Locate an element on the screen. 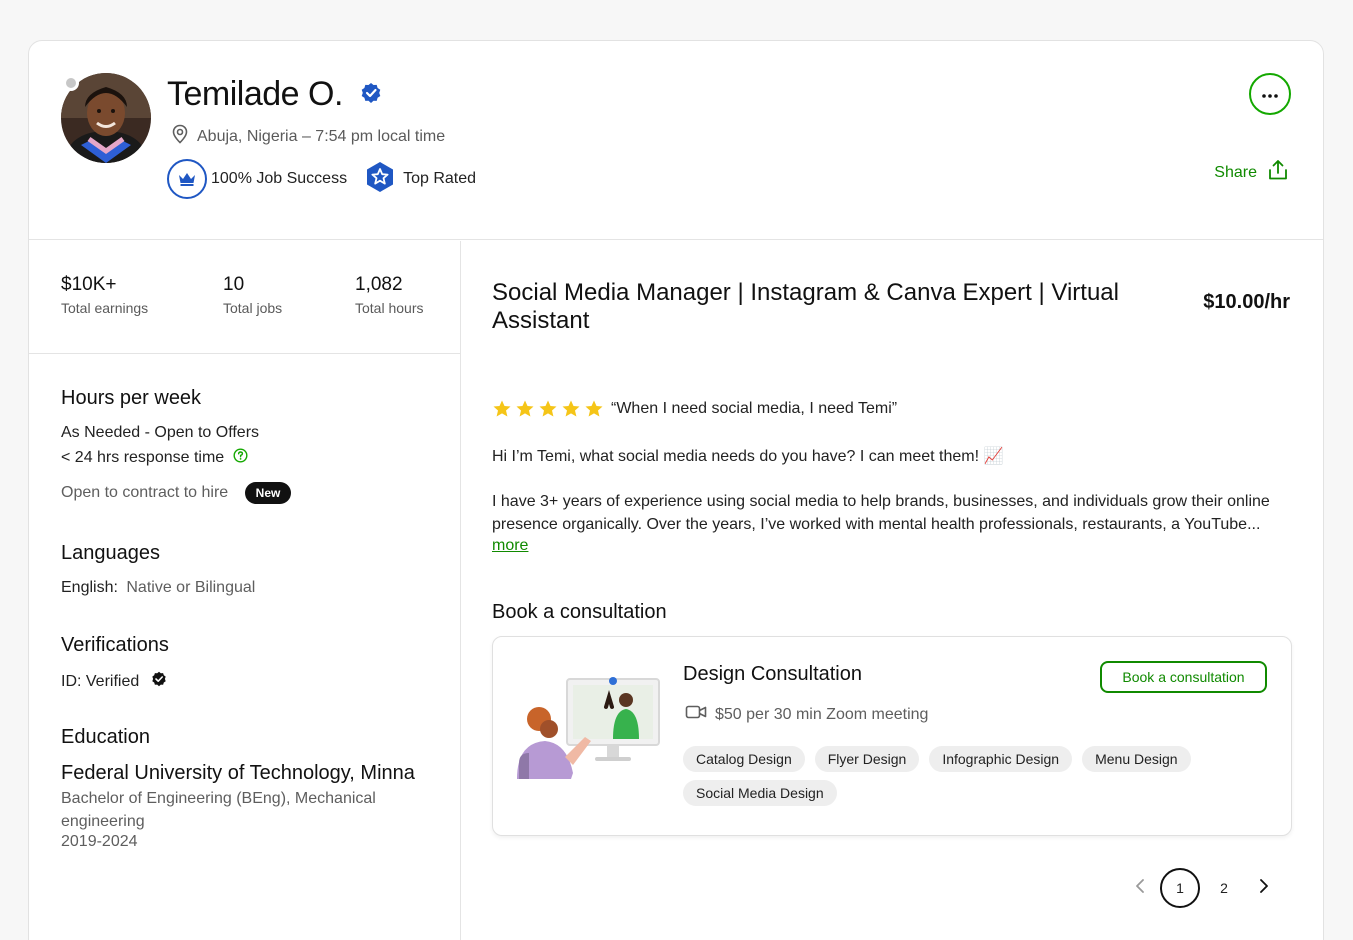 This screenshot has width=1353, height=940. response-time-row: < 24 hrs response time is located at coordinates (154, 458).